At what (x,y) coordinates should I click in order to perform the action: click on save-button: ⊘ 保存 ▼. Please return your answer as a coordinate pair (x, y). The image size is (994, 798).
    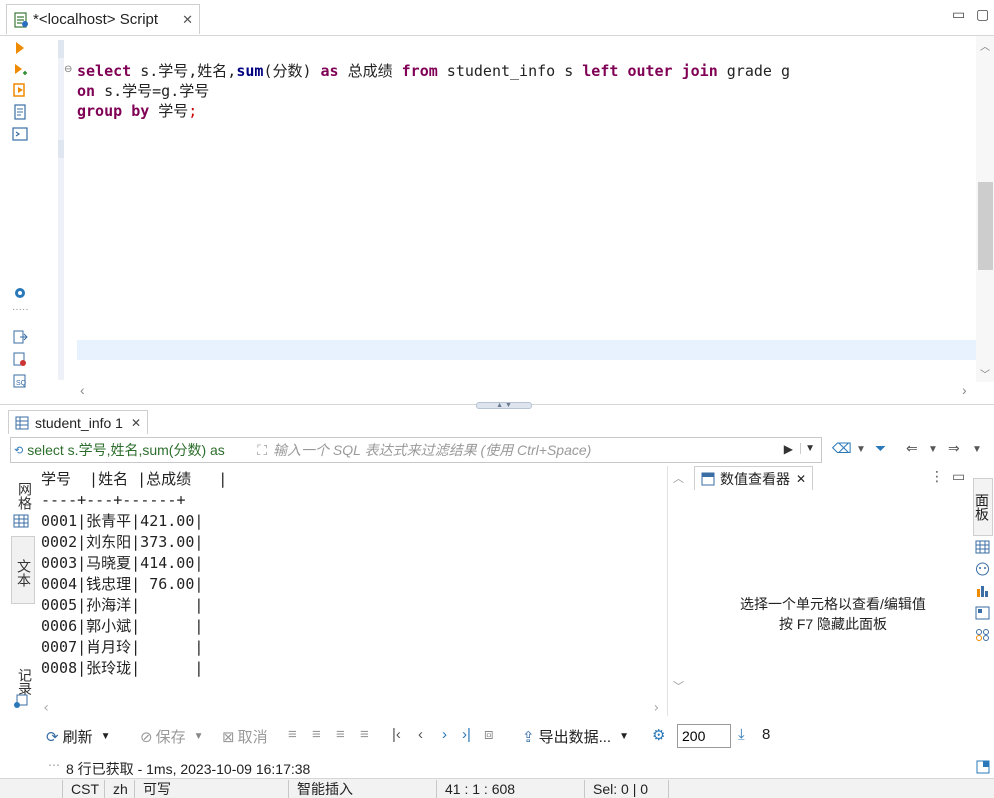
    Looking at the image, I should click on (172, 736).